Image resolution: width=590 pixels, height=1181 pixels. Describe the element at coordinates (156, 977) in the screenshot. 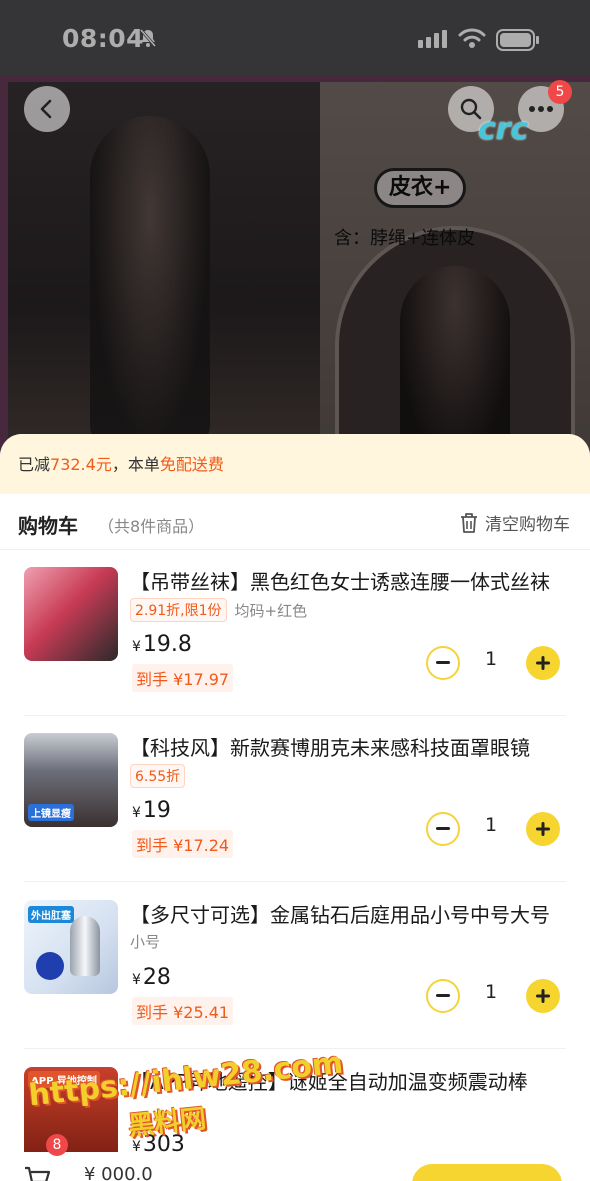

I see `price-value: 28` at that location.